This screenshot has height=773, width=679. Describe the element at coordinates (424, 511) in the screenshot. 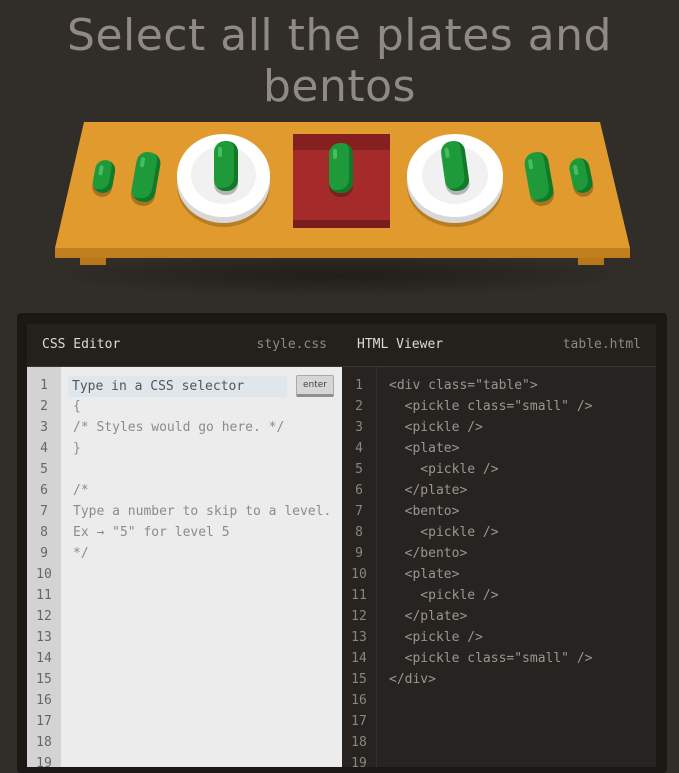

I see `code-line: <bento>` at that location.